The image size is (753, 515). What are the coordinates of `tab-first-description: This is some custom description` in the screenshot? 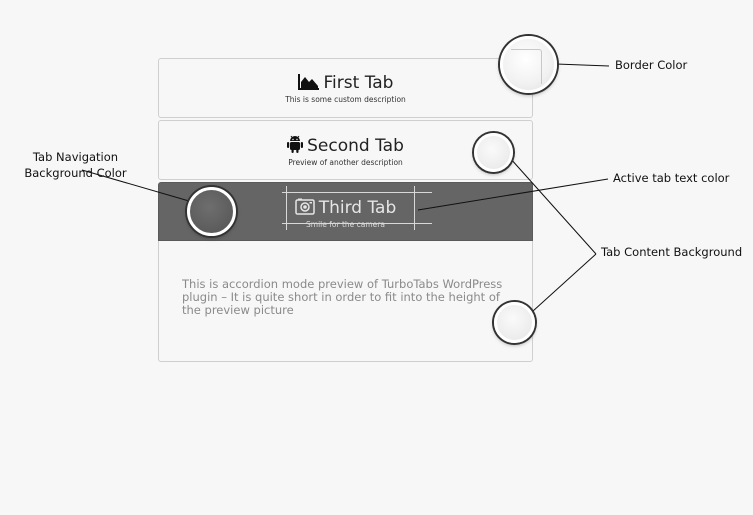 It's located at (345, 99).